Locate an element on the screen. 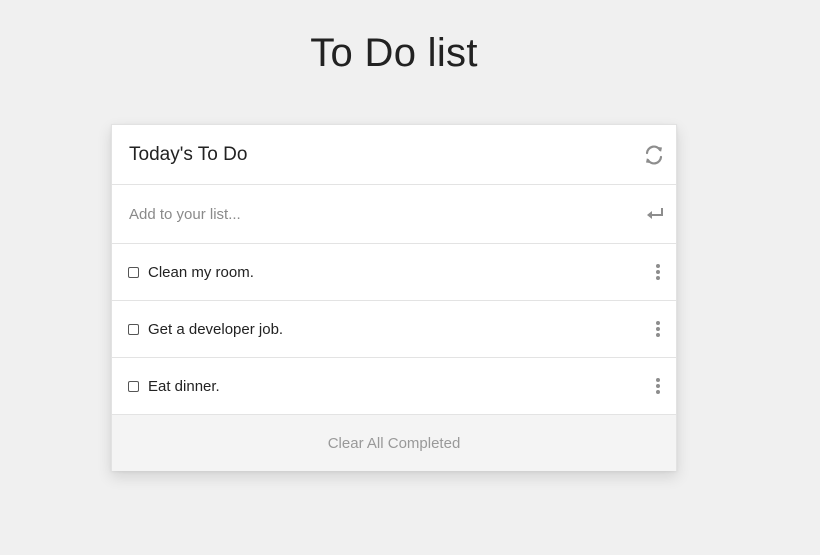 This screenshot has width=820, height=555. enter-icon is located at coordinates (655, 213).